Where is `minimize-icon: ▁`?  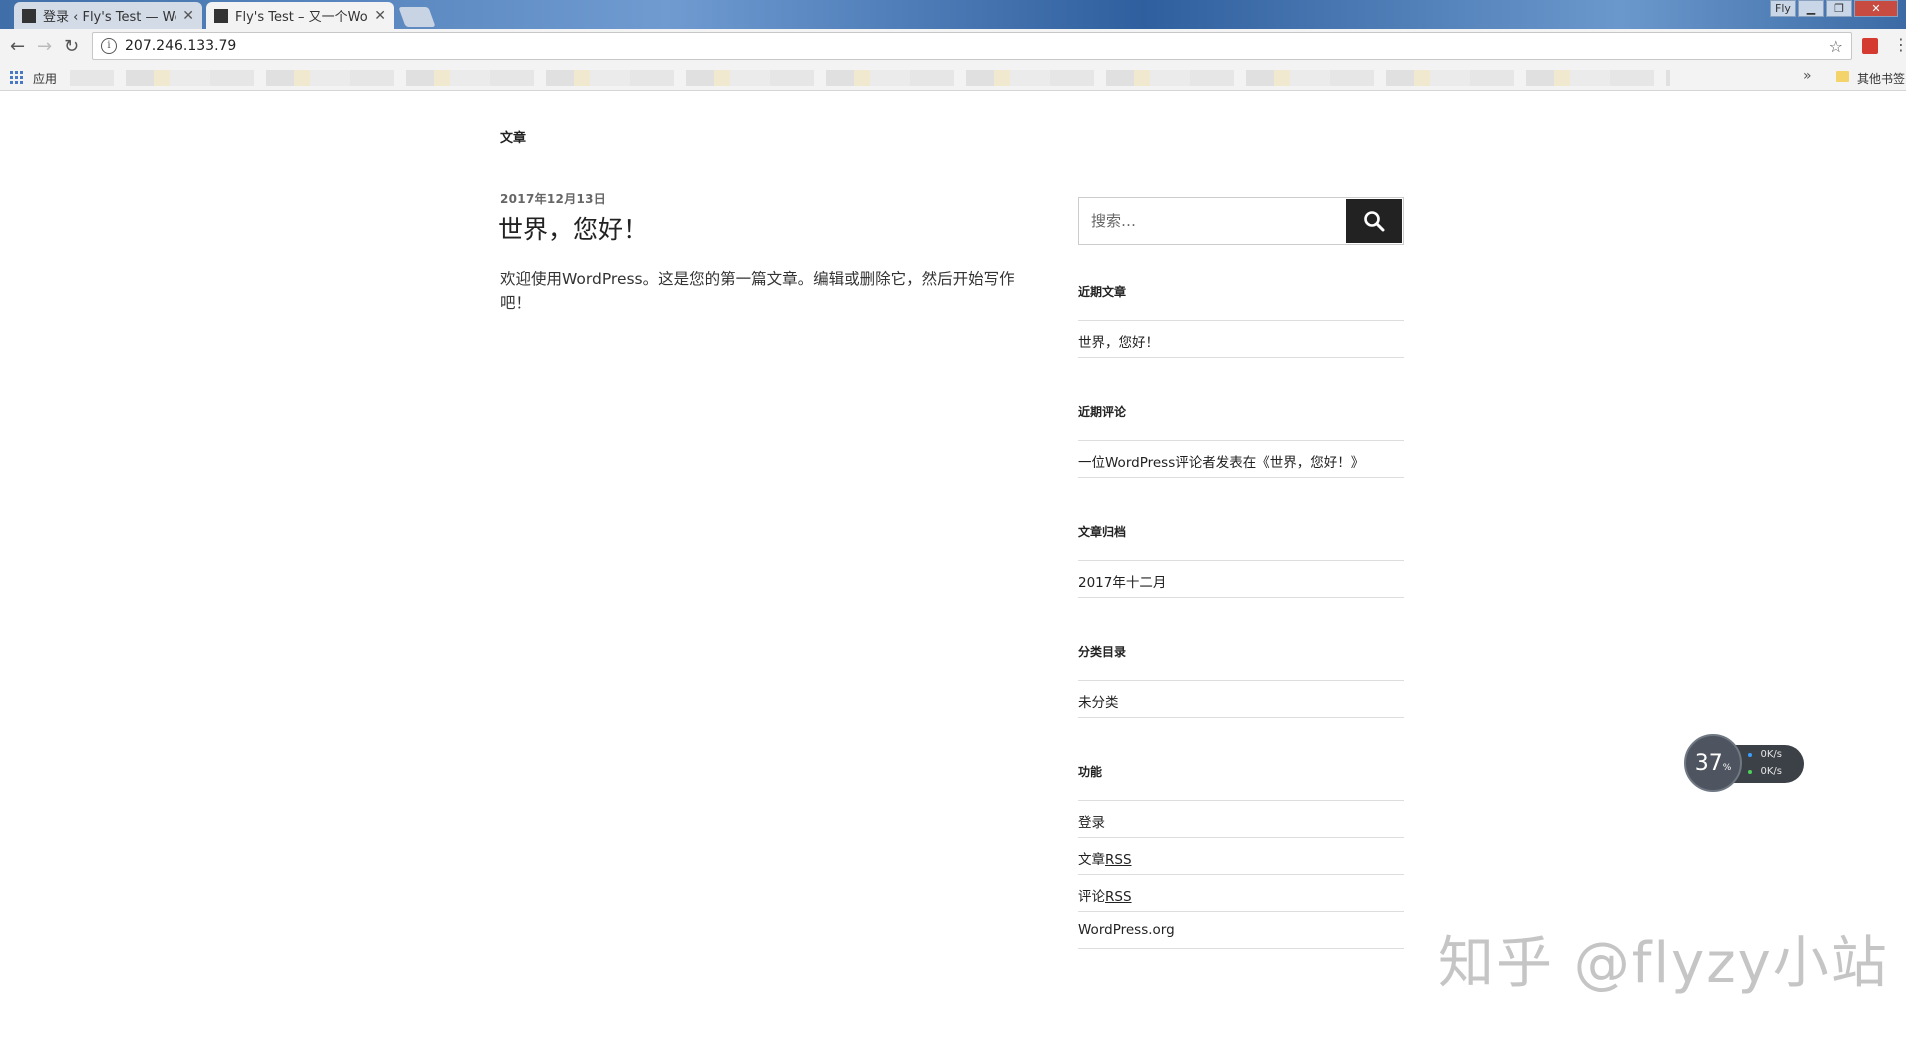
minimize-icon: ▁ is located at coordinates (1811, 8).